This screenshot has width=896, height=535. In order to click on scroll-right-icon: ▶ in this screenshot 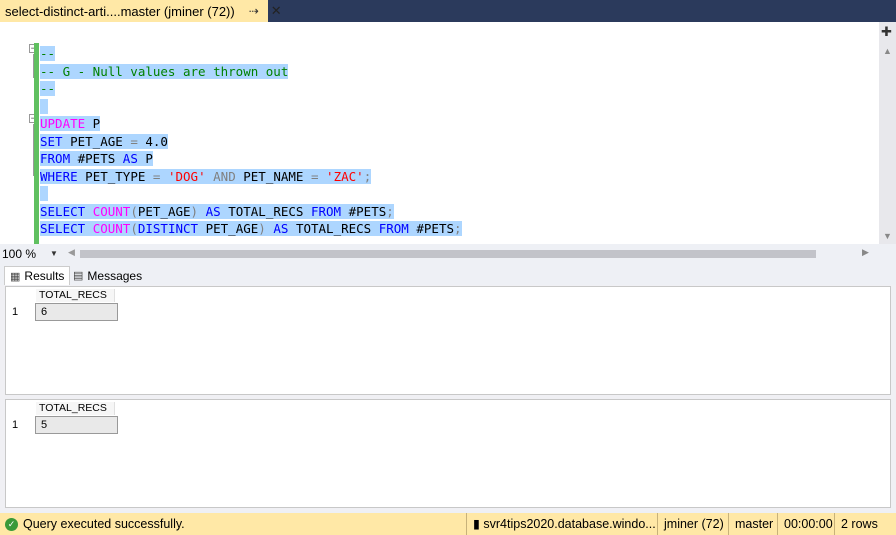, I will do `click(865, 252)`.